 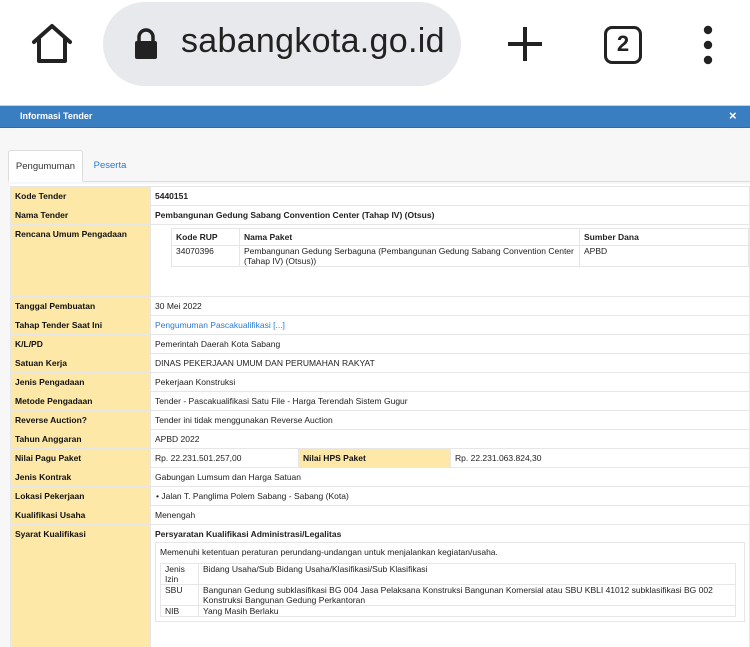 I want to click on home-button, so click(x=52, y=44).